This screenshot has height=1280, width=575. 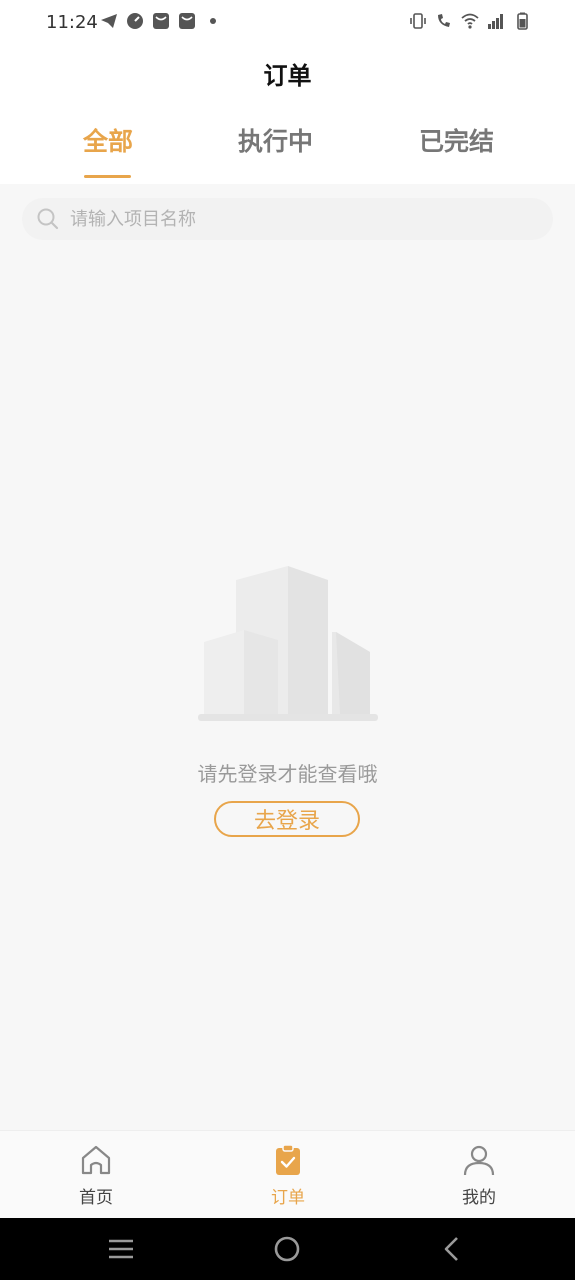 What do you see at coordinates (287, 819) in the screenshot?
I see `login-button: 去登录` at bounding box center [287, 819].